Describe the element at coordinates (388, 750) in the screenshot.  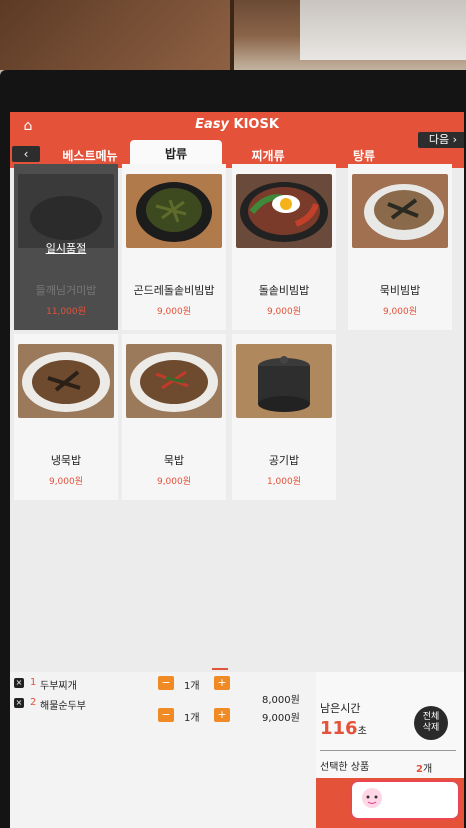
I see `divider` at that location.